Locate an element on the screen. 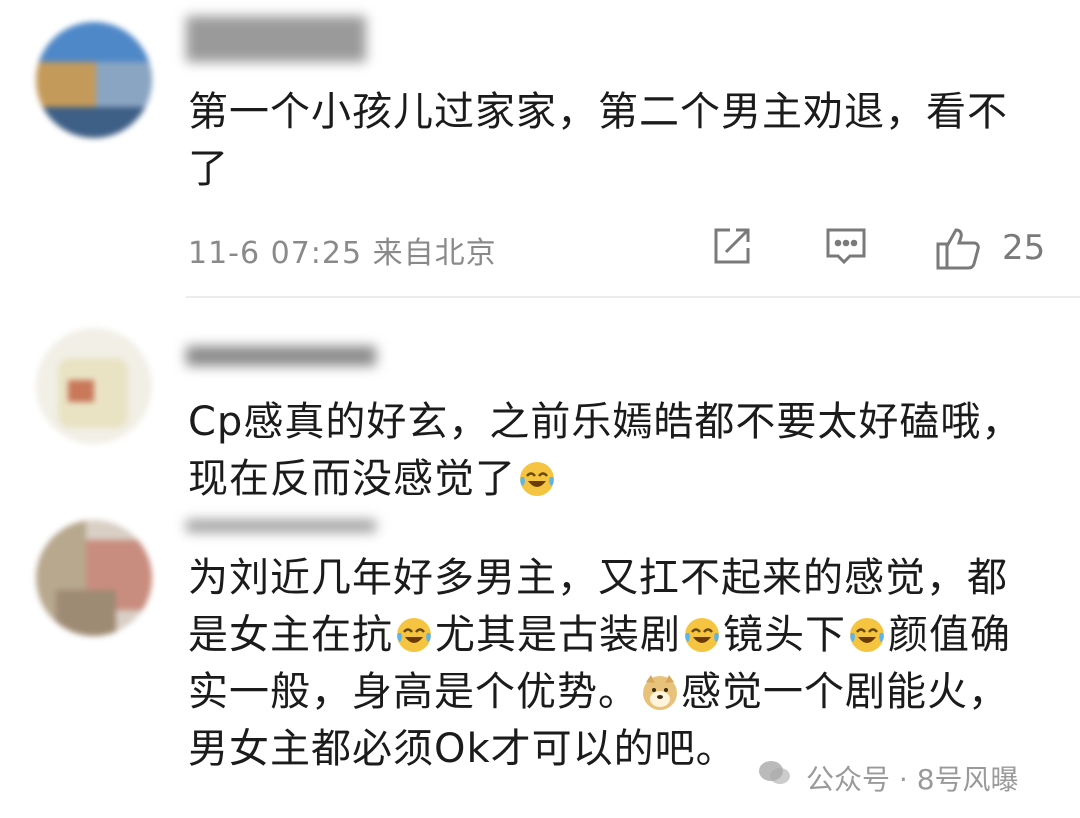 The height and width of the screenshot is (818, 1080). share-icon is located at coordinates (732, 248).